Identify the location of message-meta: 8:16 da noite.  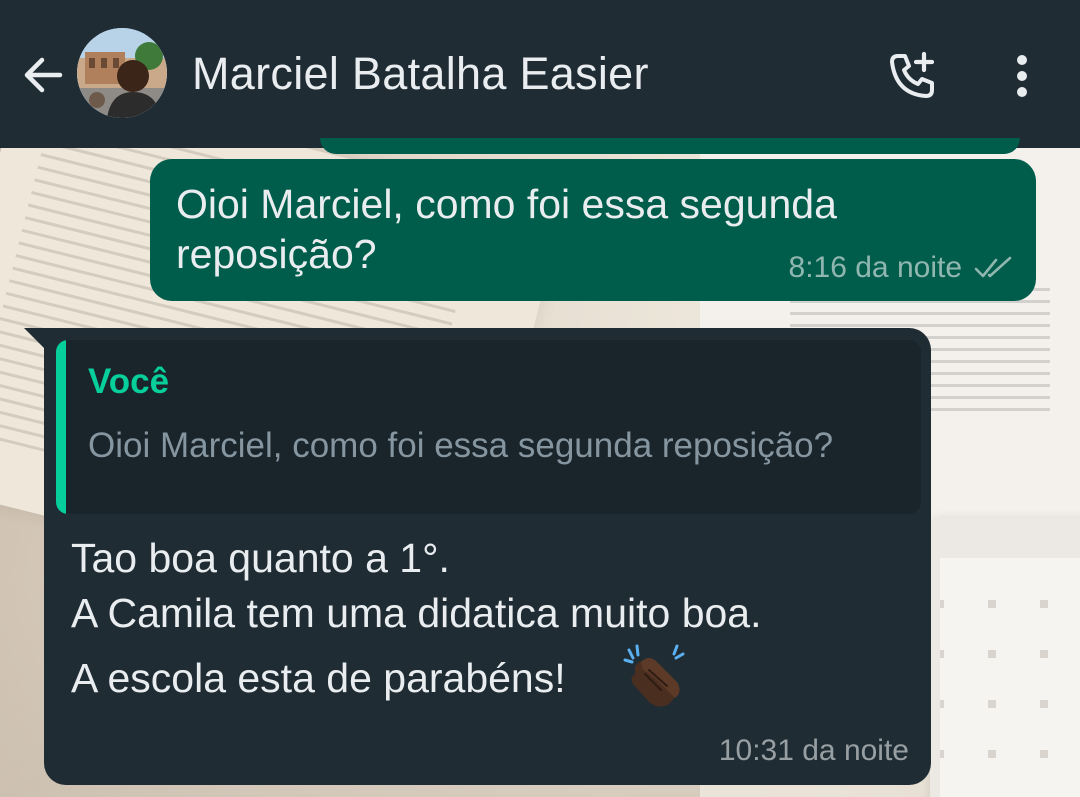
(901, 268).